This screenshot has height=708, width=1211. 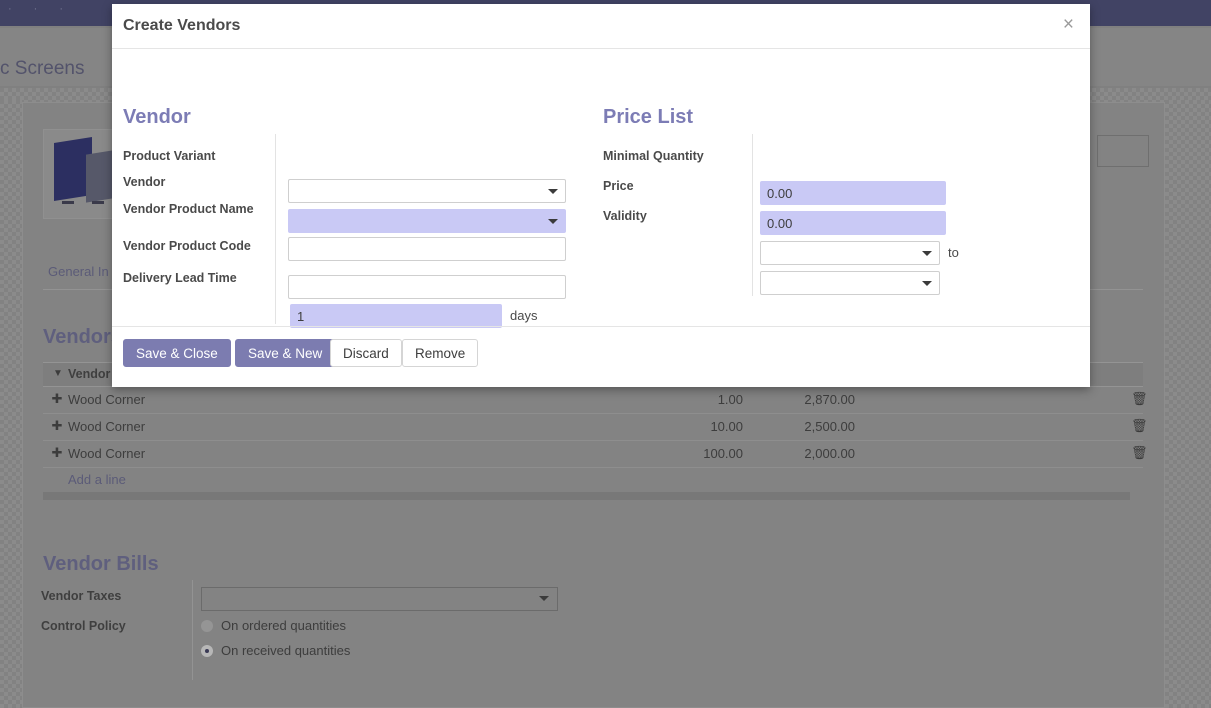 I want to click on dialog-footer: Save & Close Save & New Discard Remove, so click(x=601, y=356).